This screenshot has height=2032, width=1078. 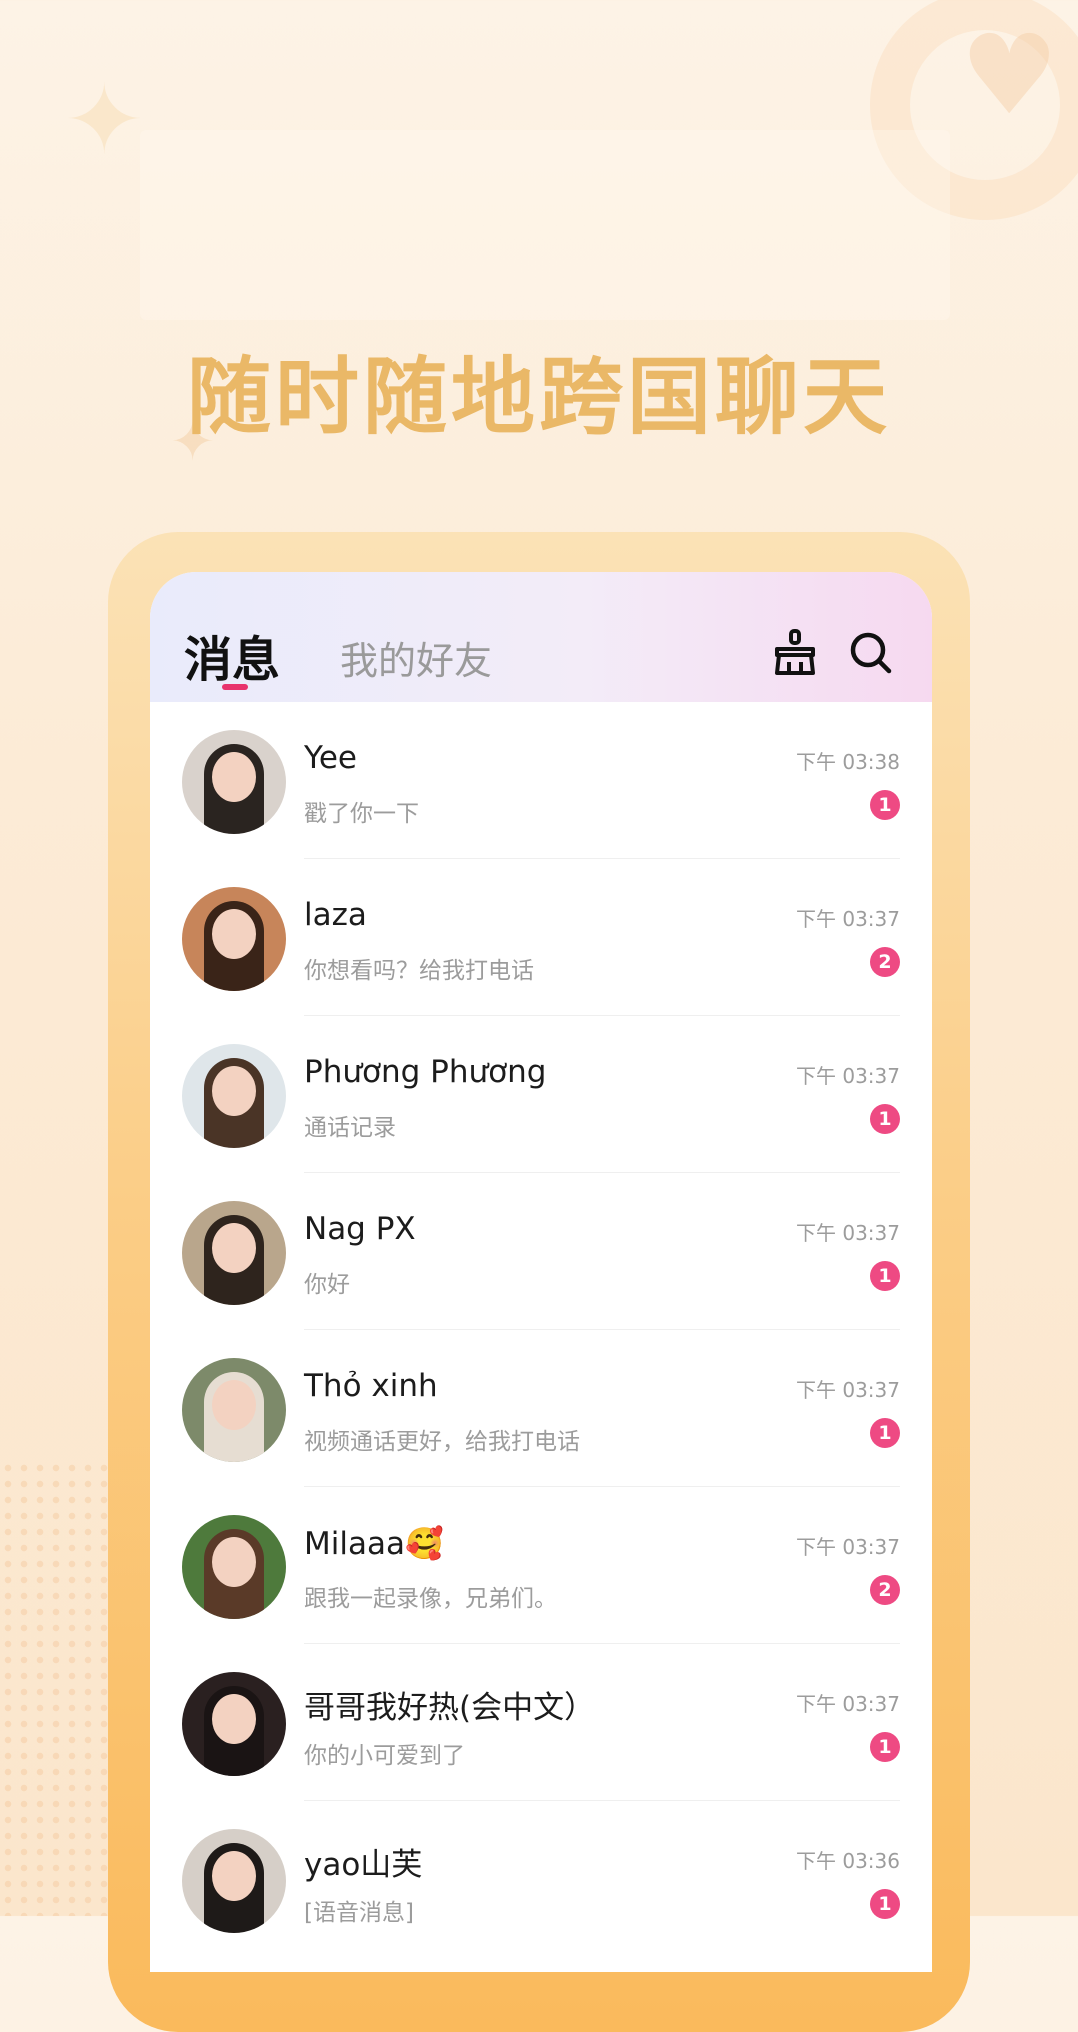 What do you see at coordinates (350, 1128) in the screenshot?
I see `message-preview: 通话记录` at bounding box center [350, 1128].